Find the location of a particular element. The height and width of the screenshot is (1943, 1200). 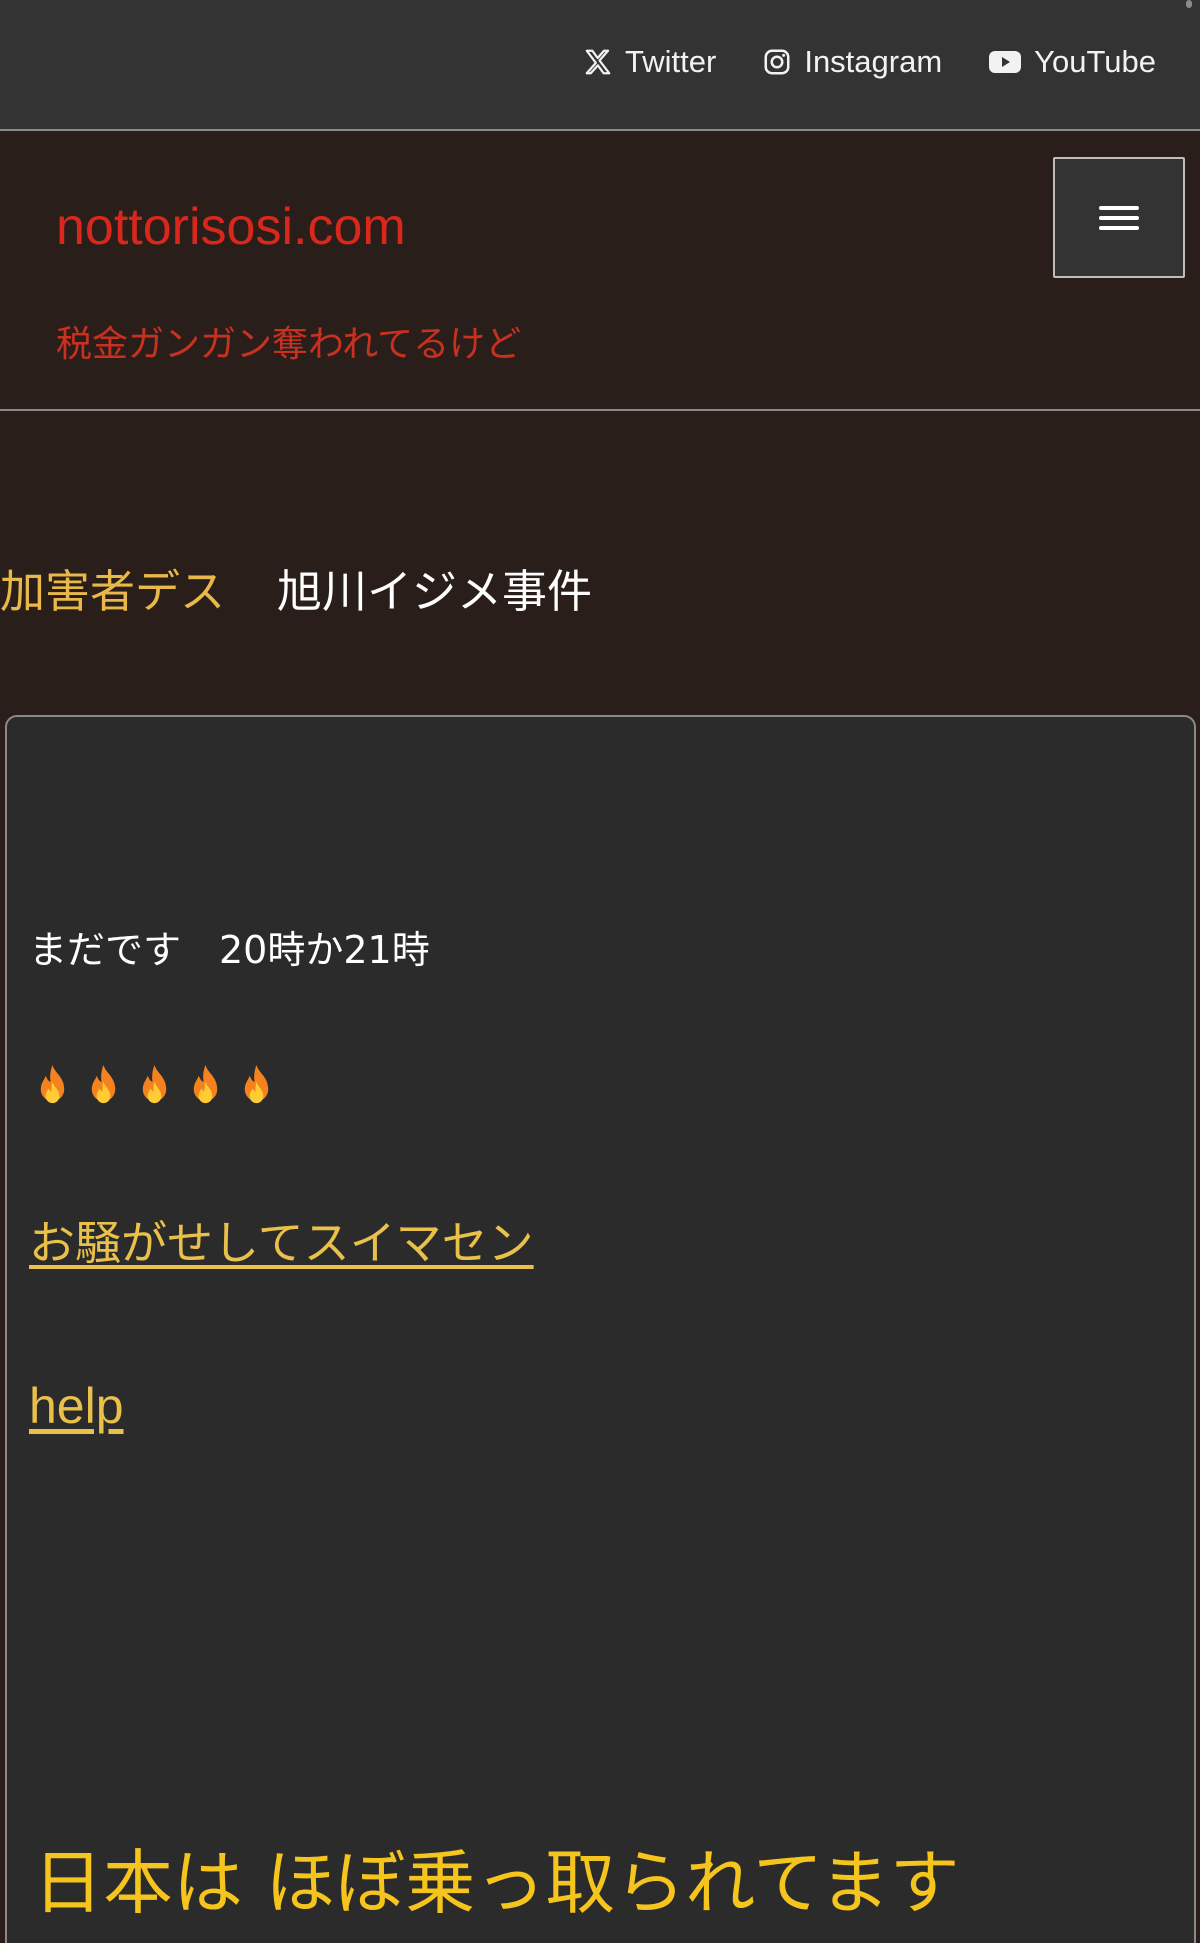

youtube-label: YouTube is located at coordinates (1095, 61).